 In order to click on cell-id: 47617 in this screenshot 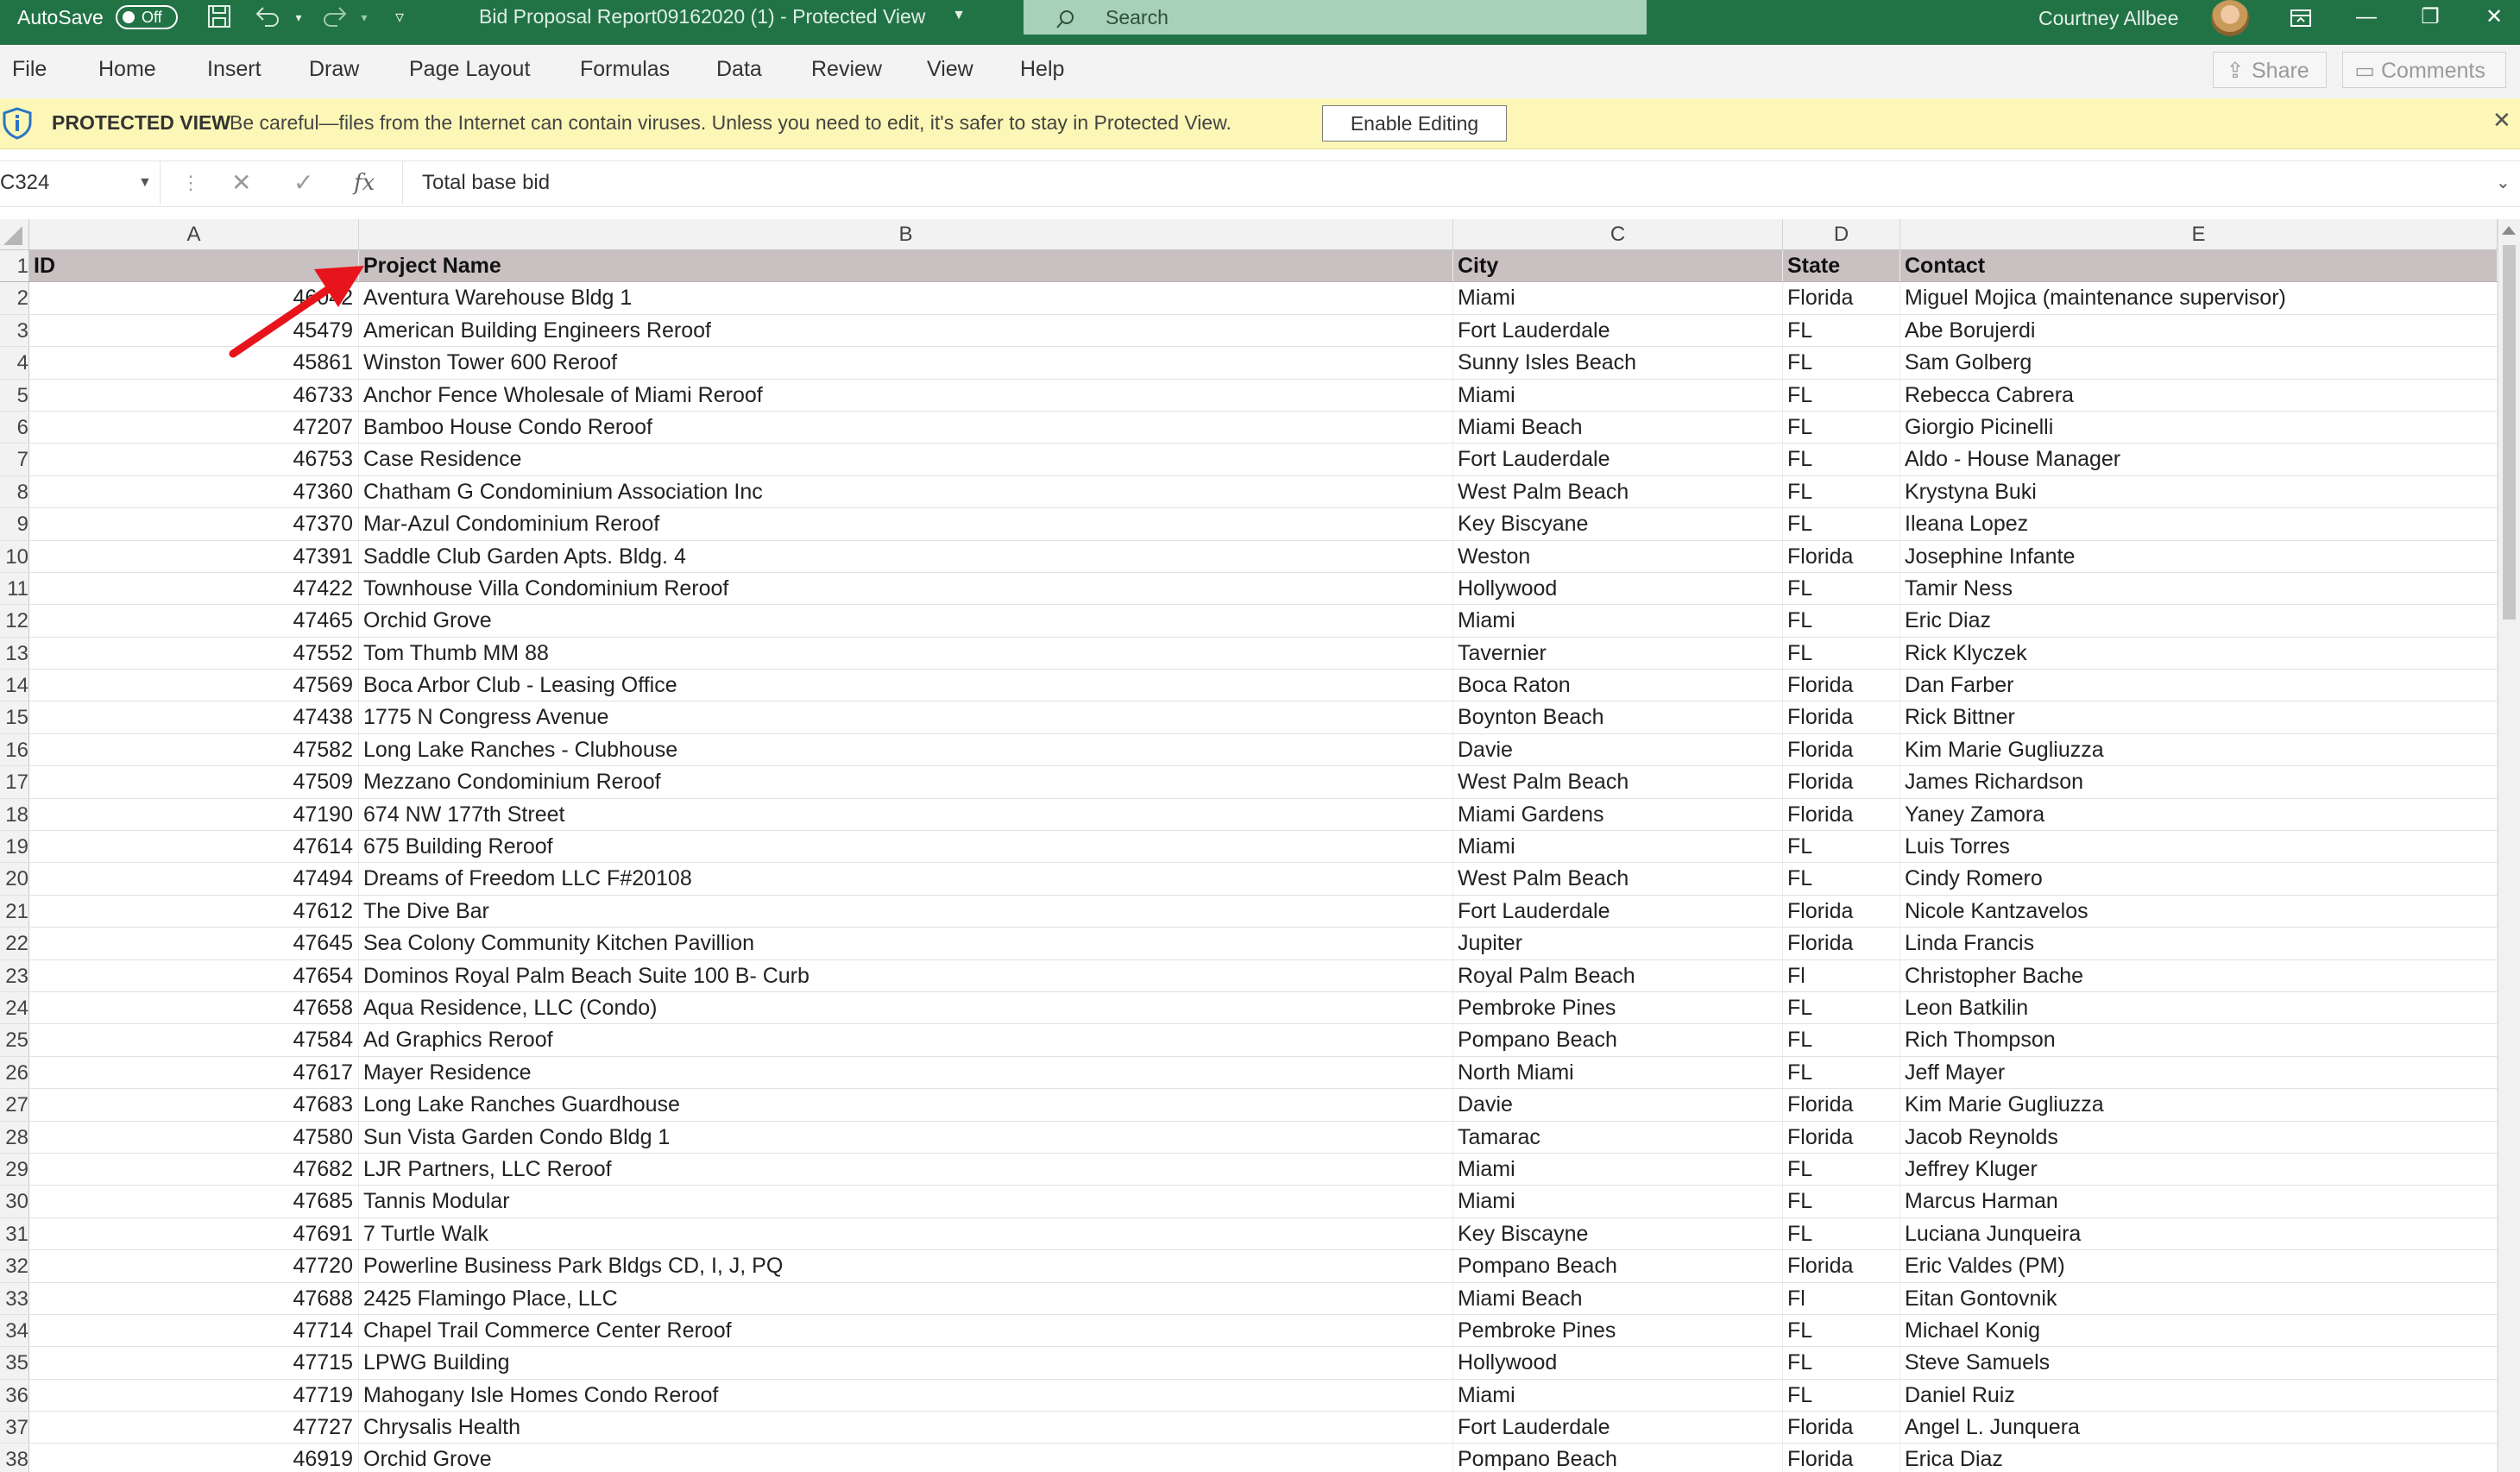, I will do `click(194, 1072)`.